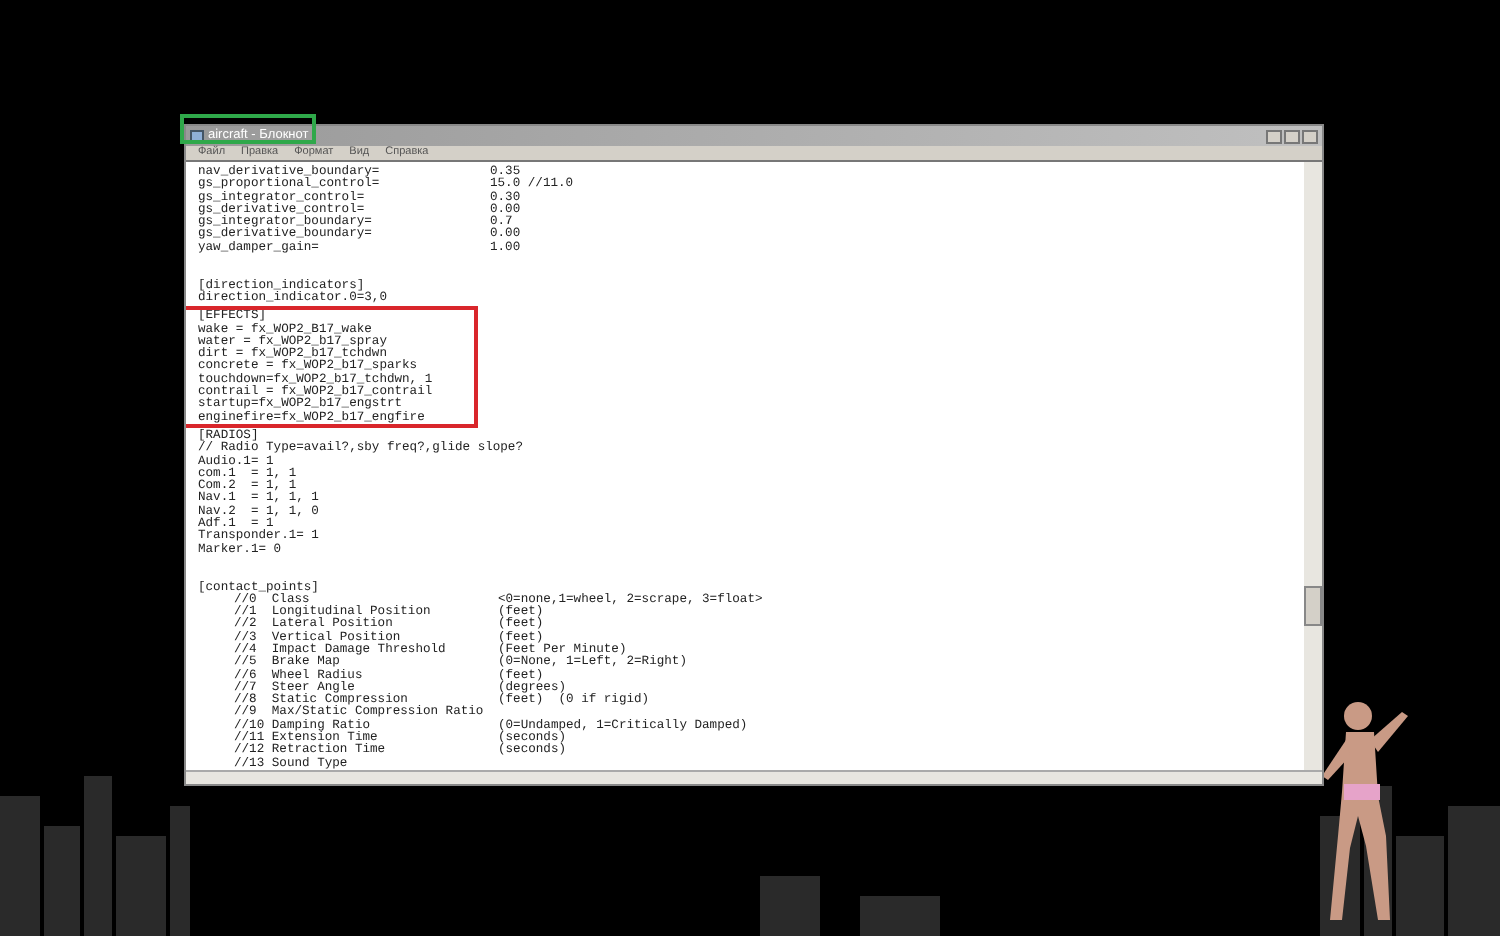 The image size is (1500, 936). What do you see at coordinates (1313, 606) in the screenshot?
I see `scroll-thumb` at bounding box center [1313, 606].